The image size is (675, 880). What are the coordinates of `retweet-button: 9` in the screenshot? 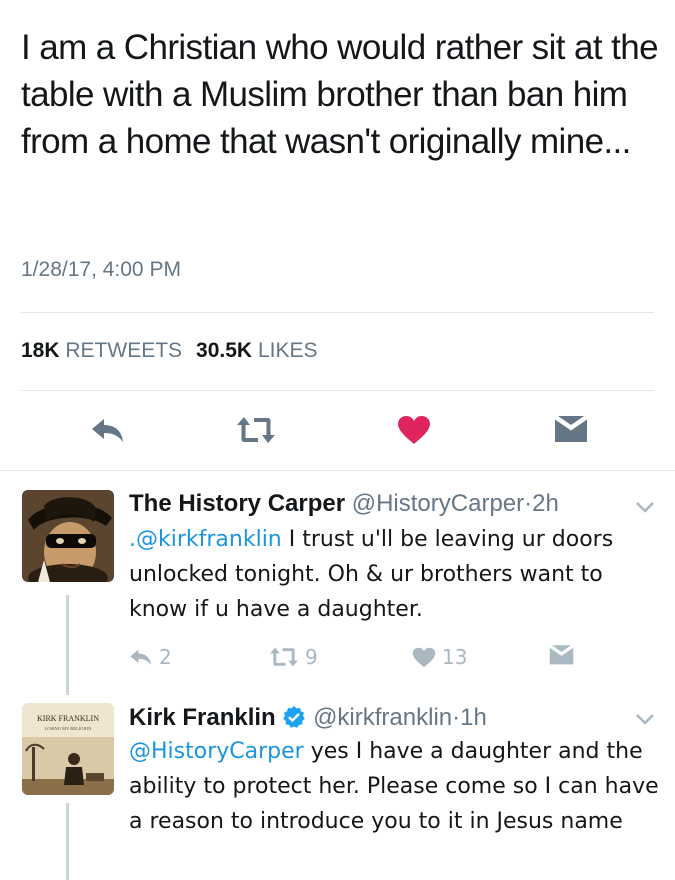 It's located at (293, 657).